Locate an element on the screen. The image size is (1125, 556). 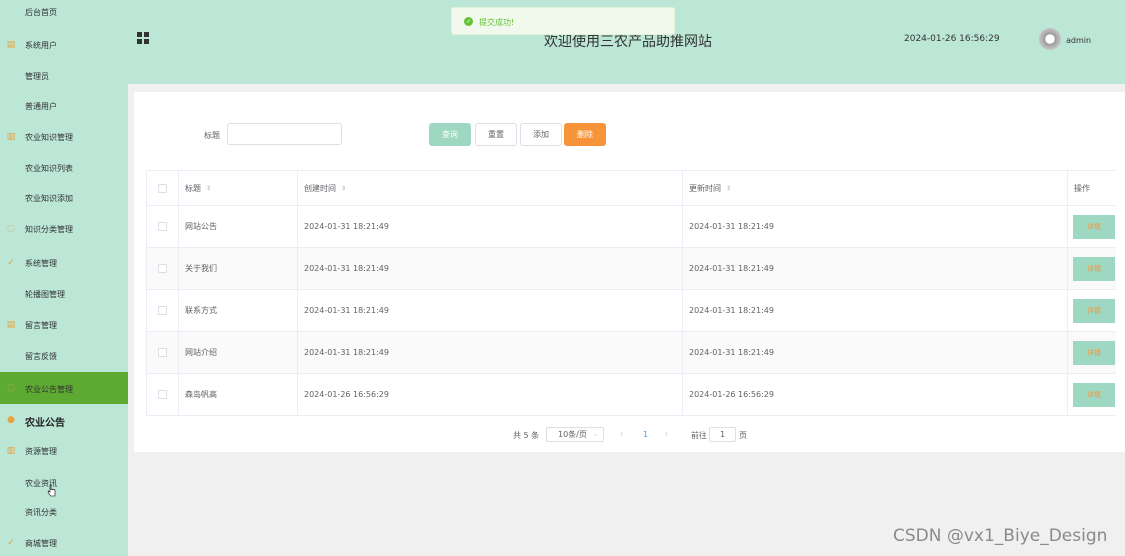
sidebar-item-label: 农业知识添加 is located at coordinates (49, 198).